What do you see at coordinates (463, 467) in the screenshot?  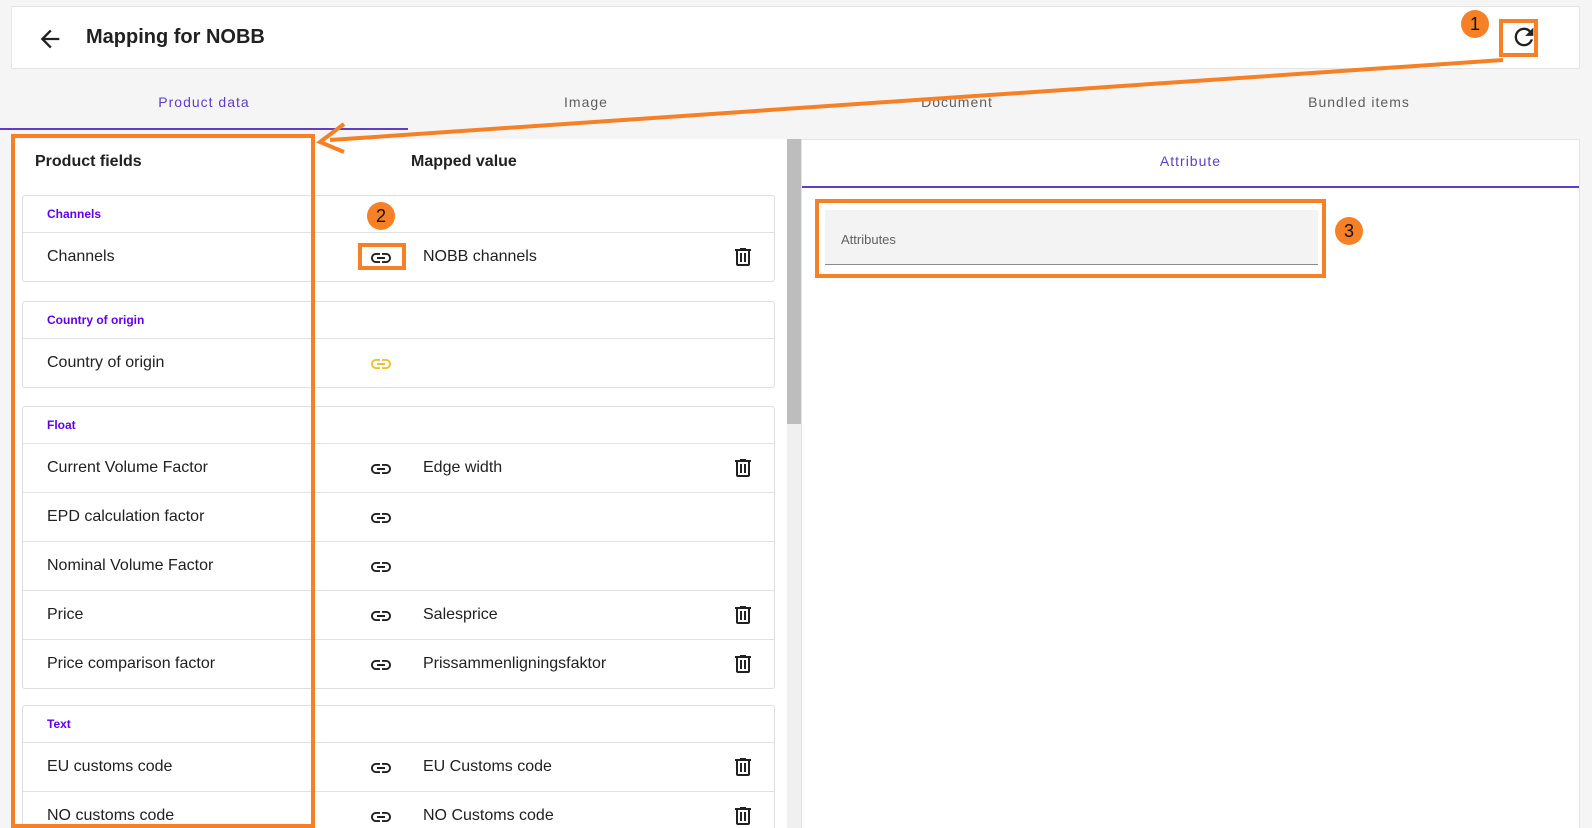 I see `mapped-value: Edge width` at bounding box center [463, 467].